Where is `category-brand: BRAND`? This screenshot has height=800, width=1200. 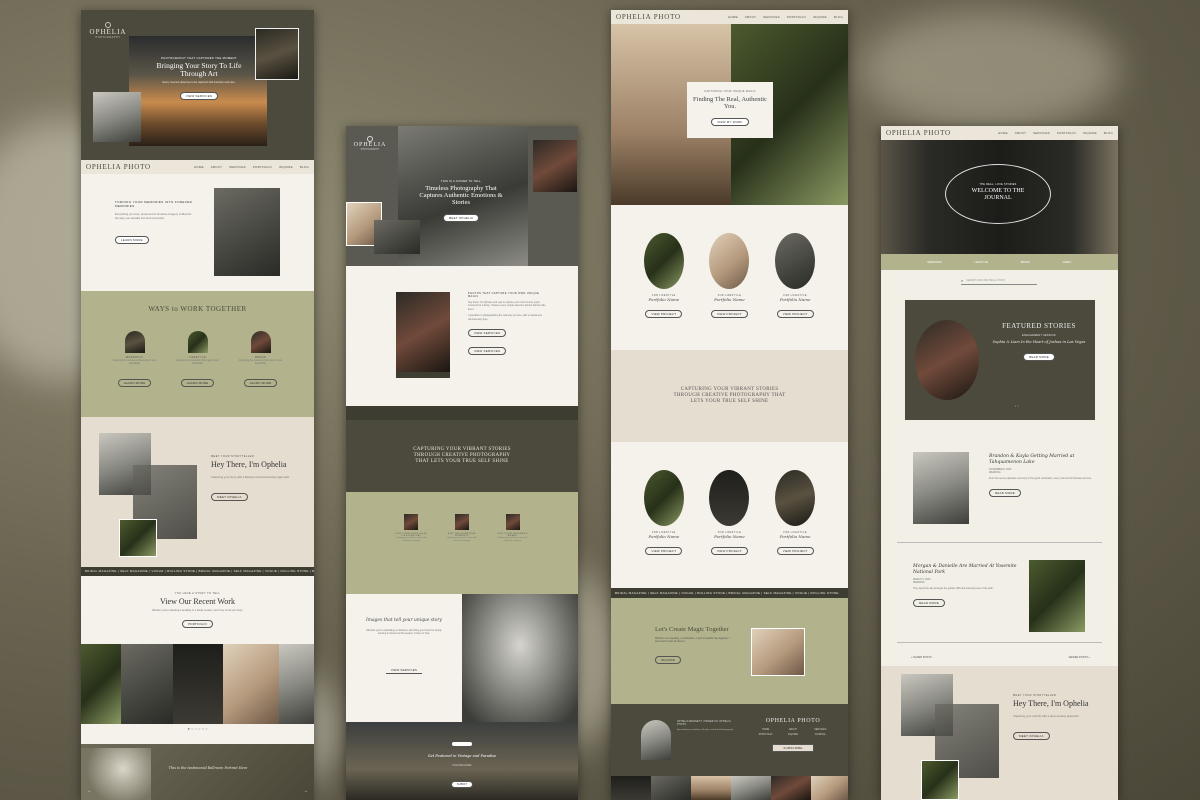 category-brand: BRAND is located at coordinates (1025, 262).